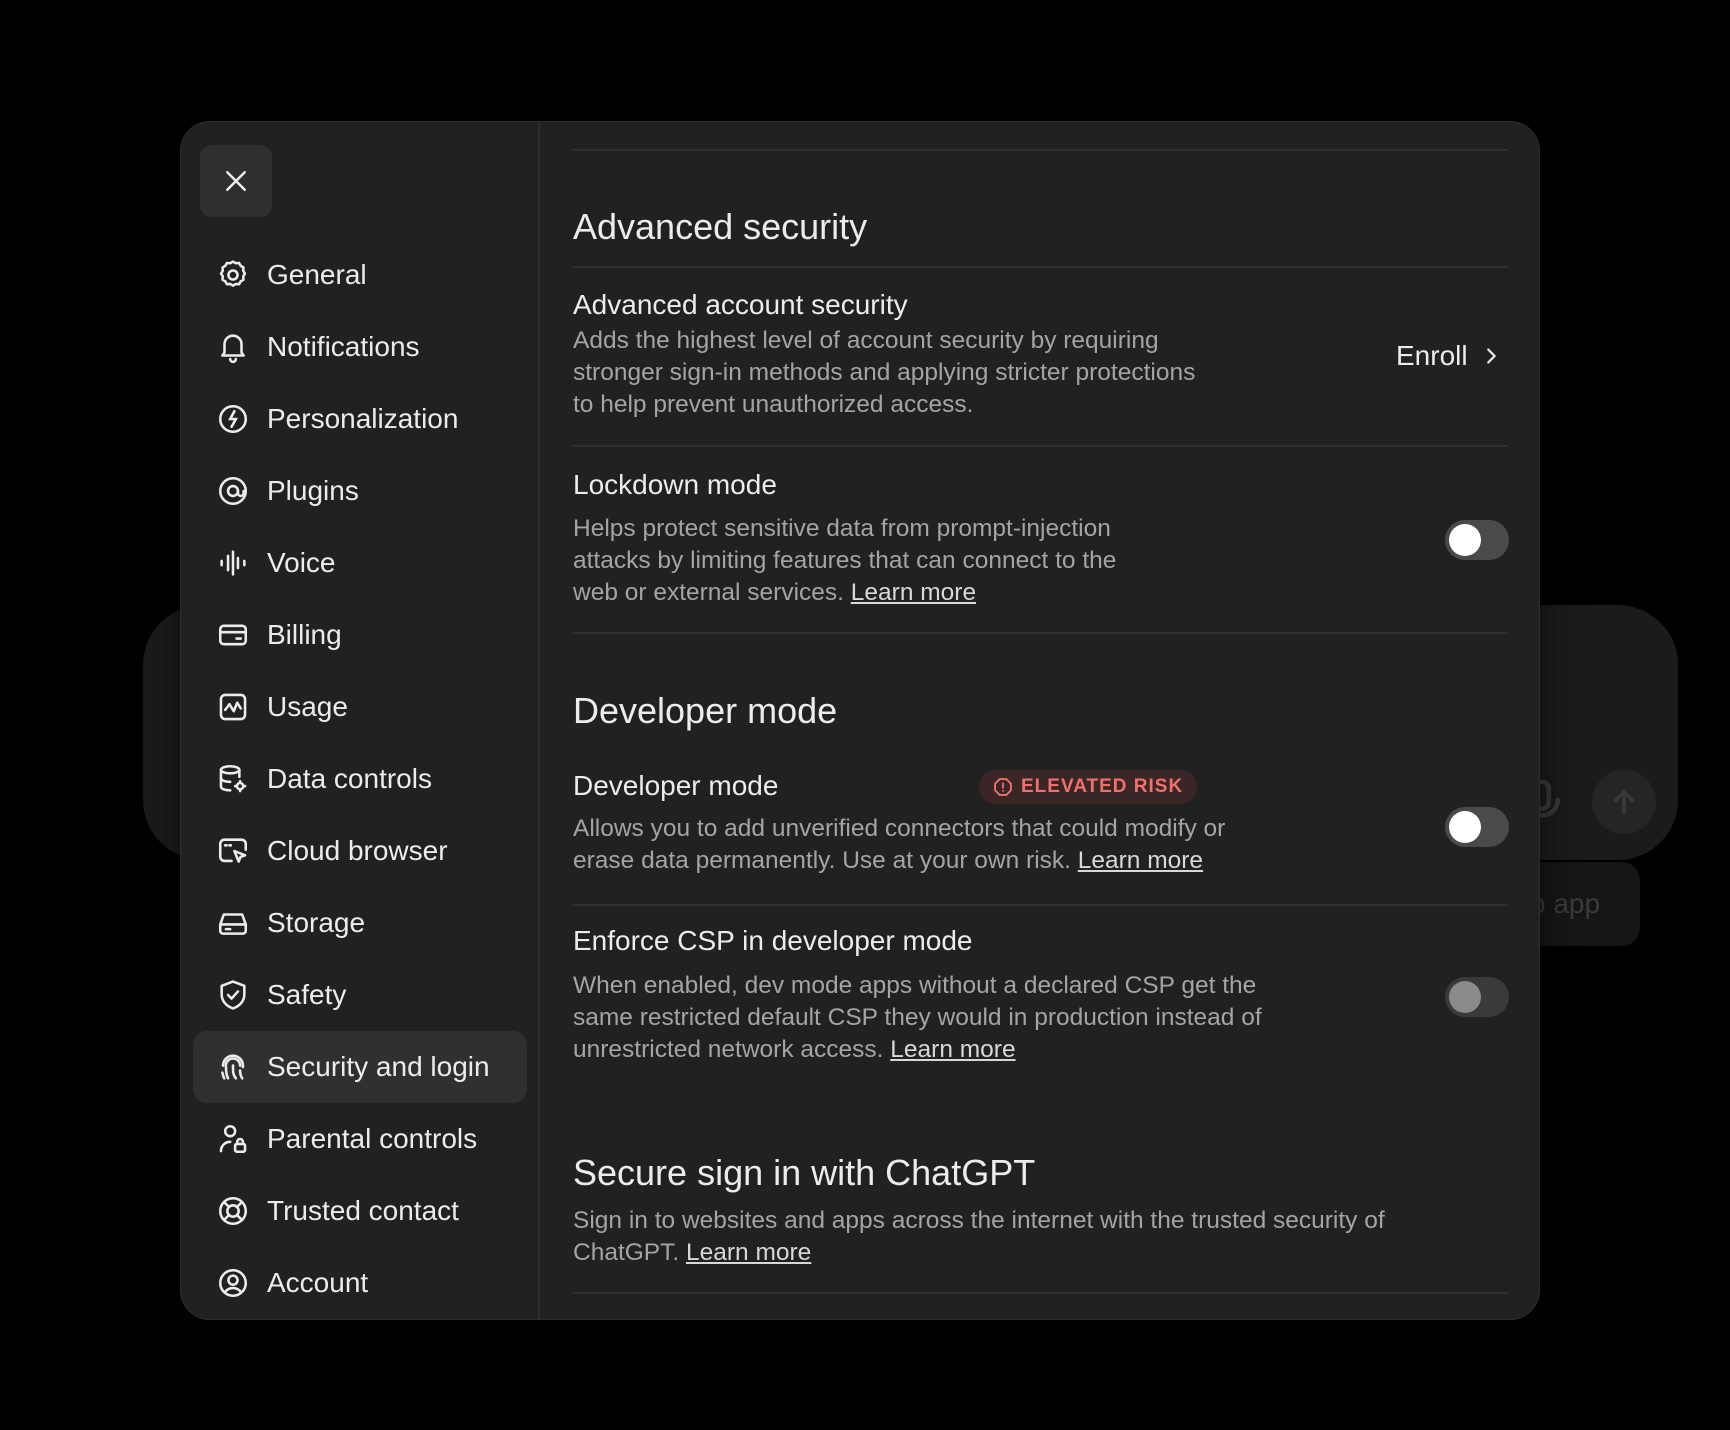 This screenshot has height=1430, width=1730. Describe the element at coordinates (233, 779) in the screenshot. I see `database-gear-icon` at that location.